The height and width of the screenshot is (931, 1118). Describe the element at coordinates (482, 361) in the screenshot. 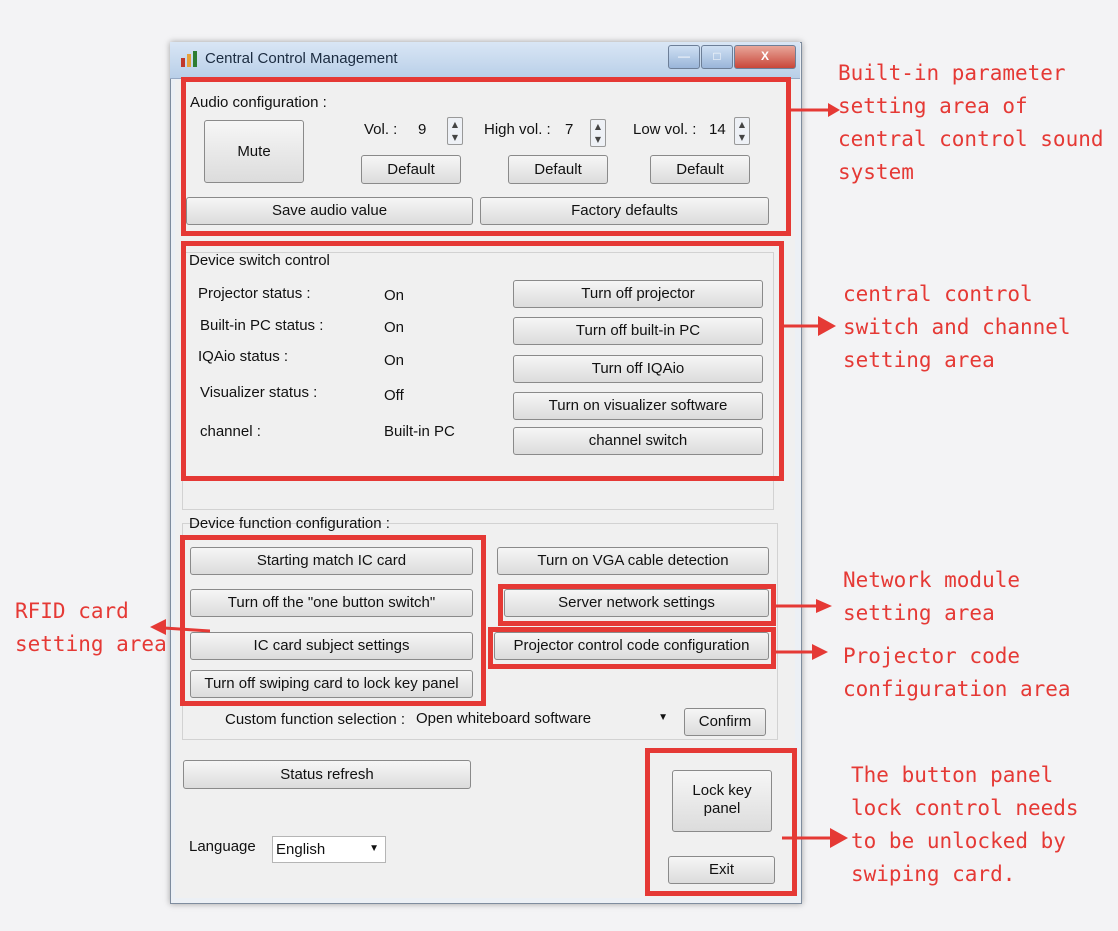

I see `switch-highlight-box` at that location.